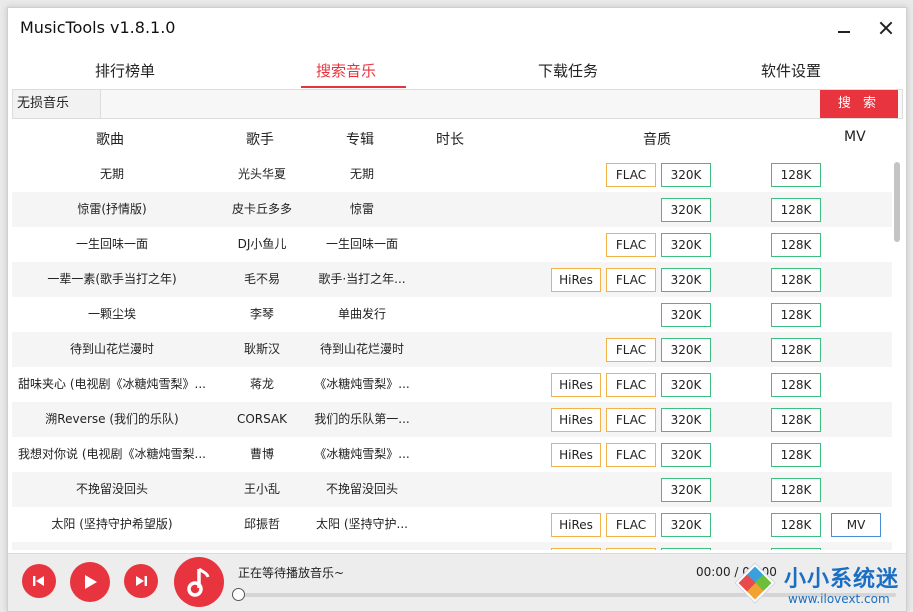  I want to click on next-button, so click(141, 581).